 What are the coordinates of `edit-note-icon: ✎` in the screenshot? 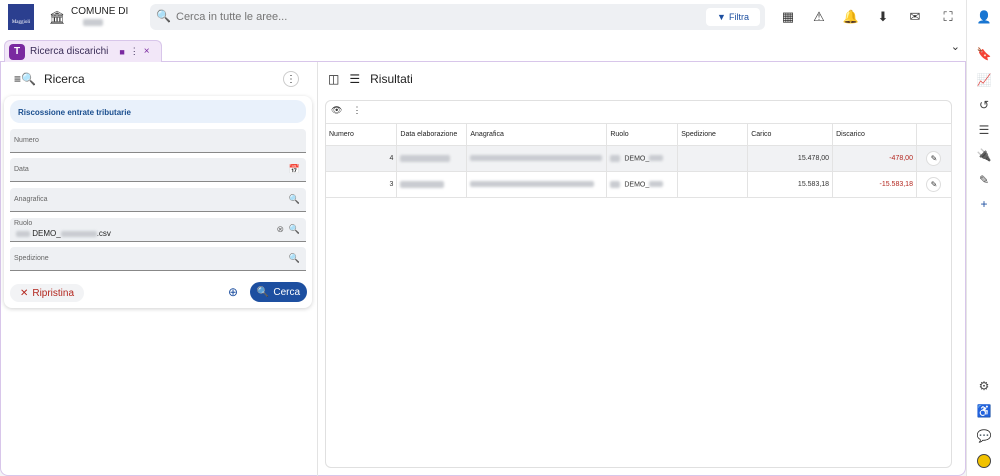 It's located at (984, 180).